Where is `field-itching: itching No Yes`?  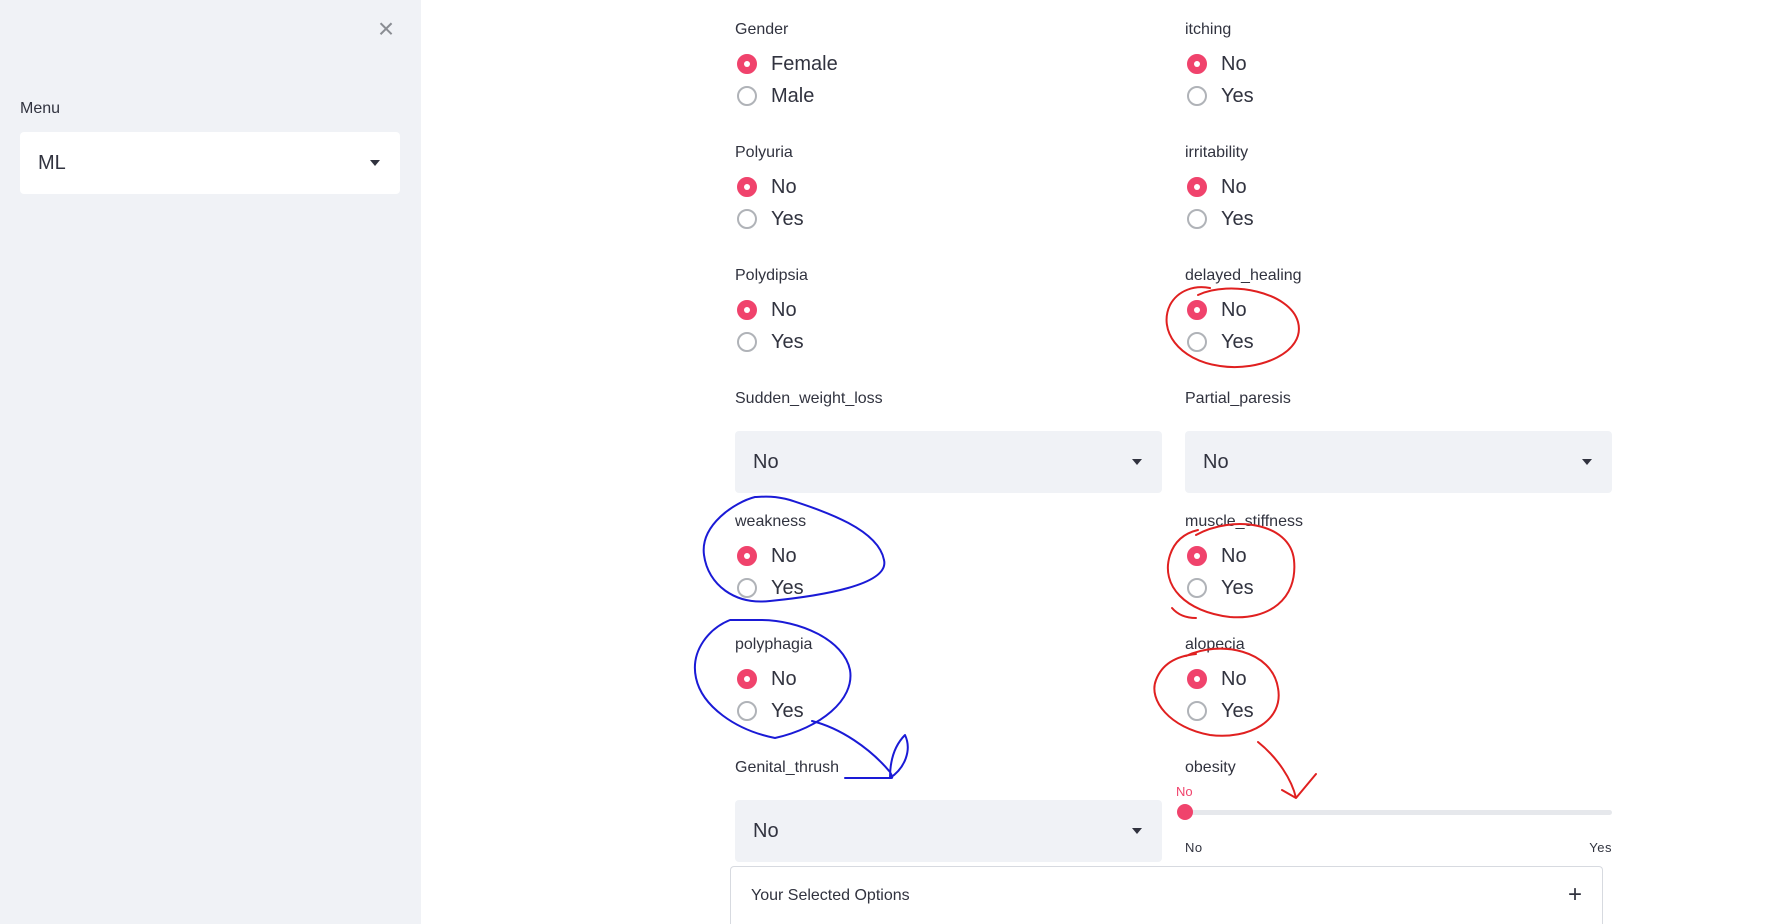
field-itching: itching No Yes is located at coordinates (1398, 66).